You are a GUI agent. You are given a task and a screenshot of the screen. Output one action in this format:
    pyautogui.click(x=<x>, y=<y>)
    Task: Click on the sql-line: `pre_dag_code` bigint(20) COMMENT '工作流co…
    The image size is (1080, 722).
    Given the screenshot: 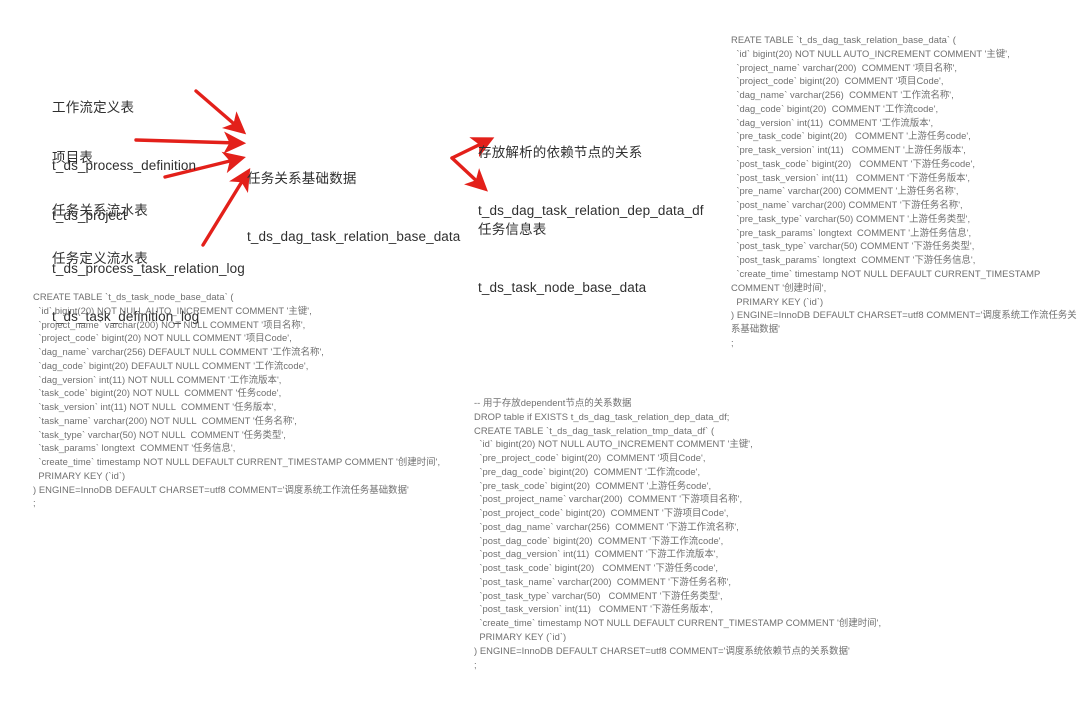 What is the action you would take?
    pyautogui.click(x=587, y=471)
    